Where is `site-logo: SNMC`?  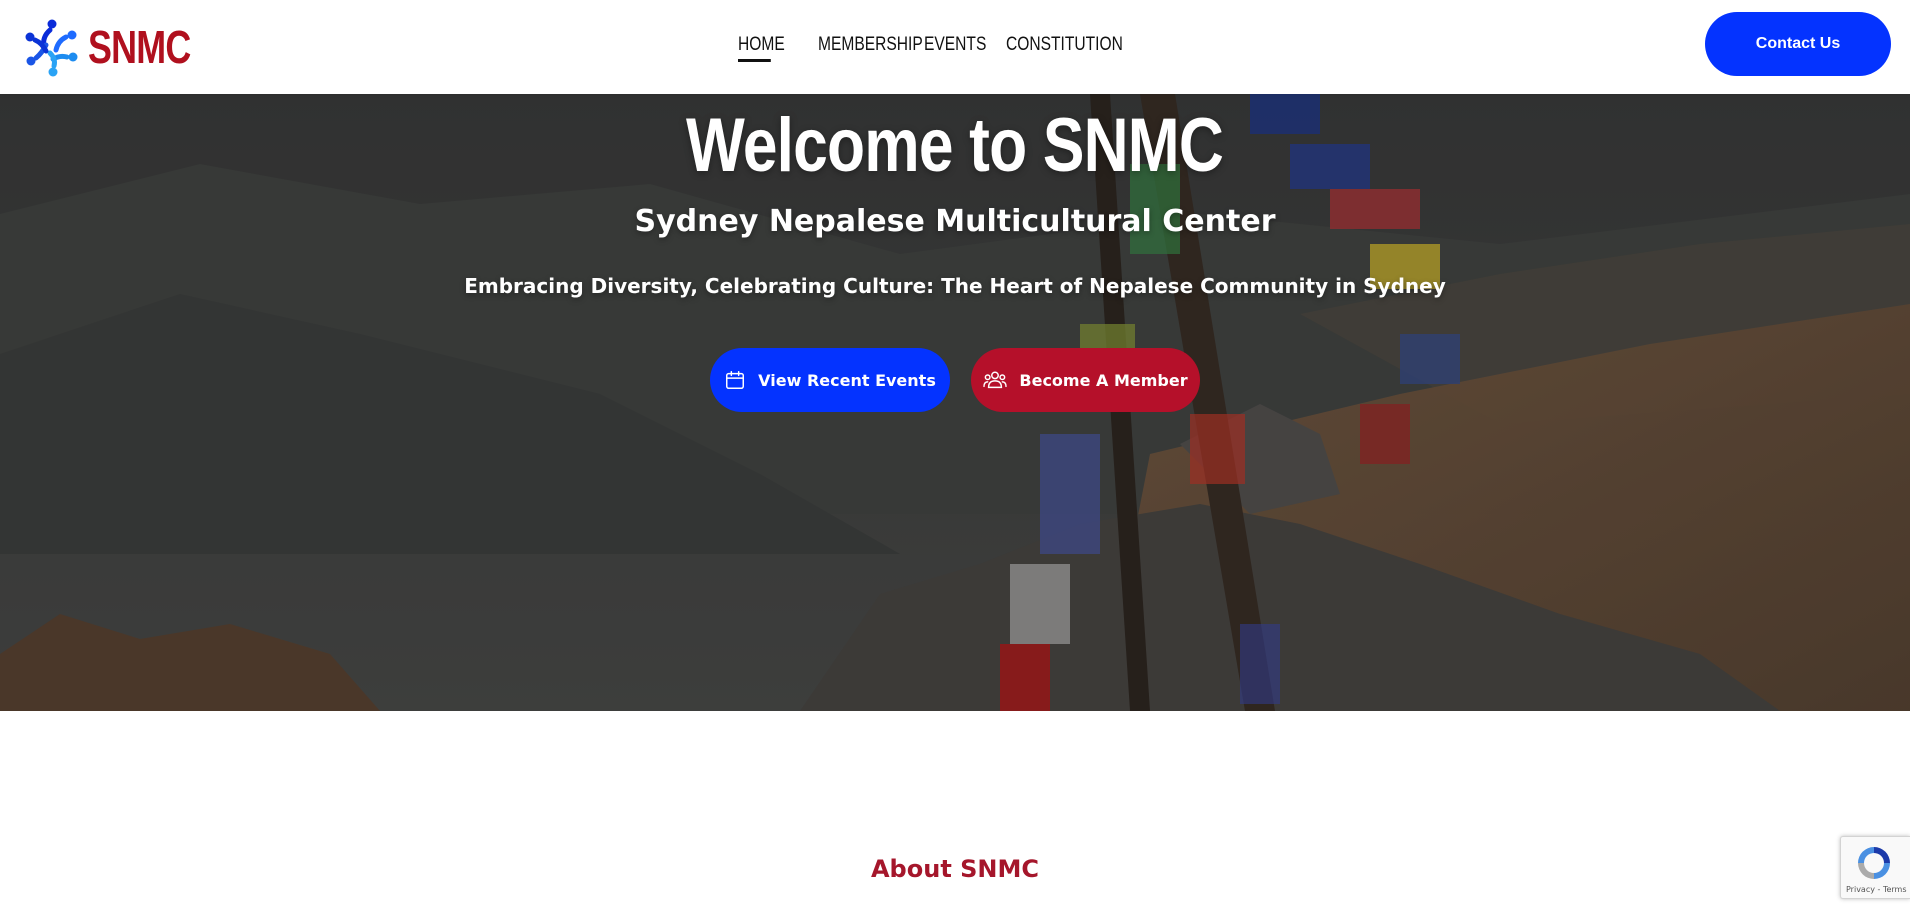
site-logo: SNMC is located at coordinates (119, 47).